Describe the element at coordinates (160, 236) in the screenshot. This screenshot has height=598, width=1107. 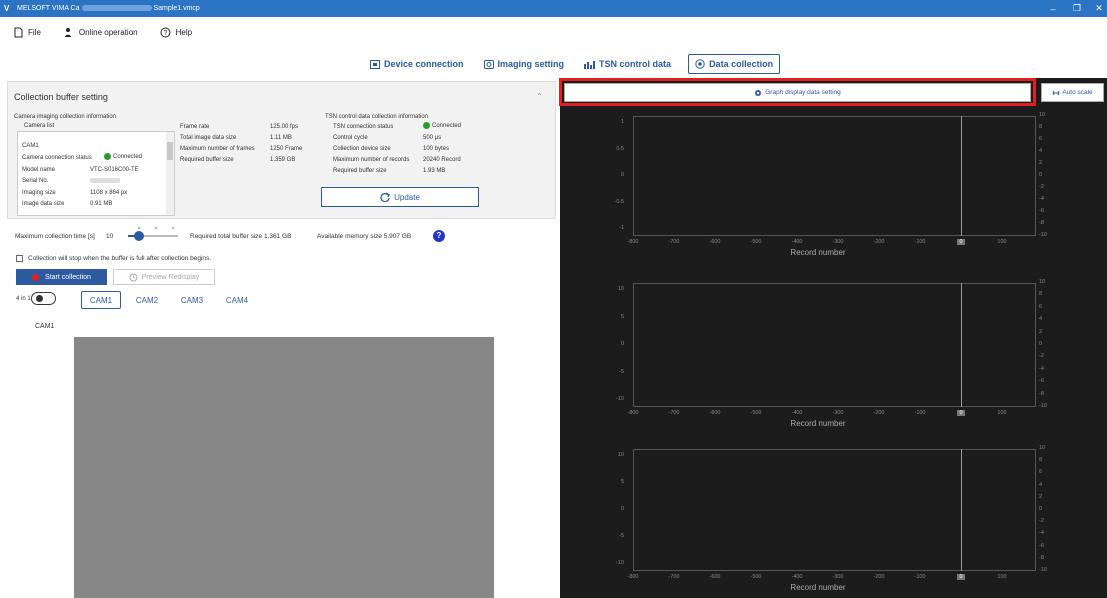
I see `collection-time-slider-rest` at that location.